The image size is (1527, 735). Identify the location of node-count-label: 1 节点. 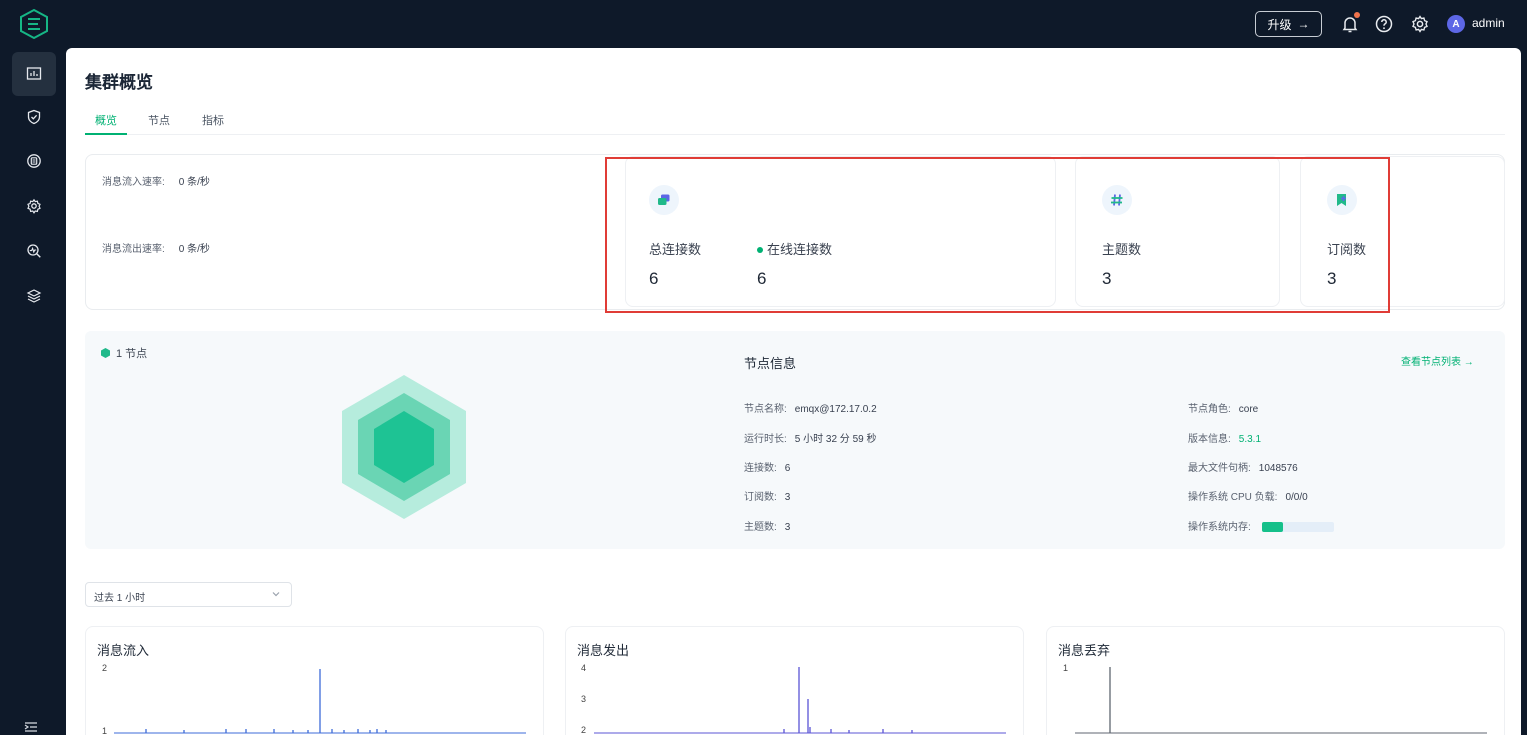
(132, 354).